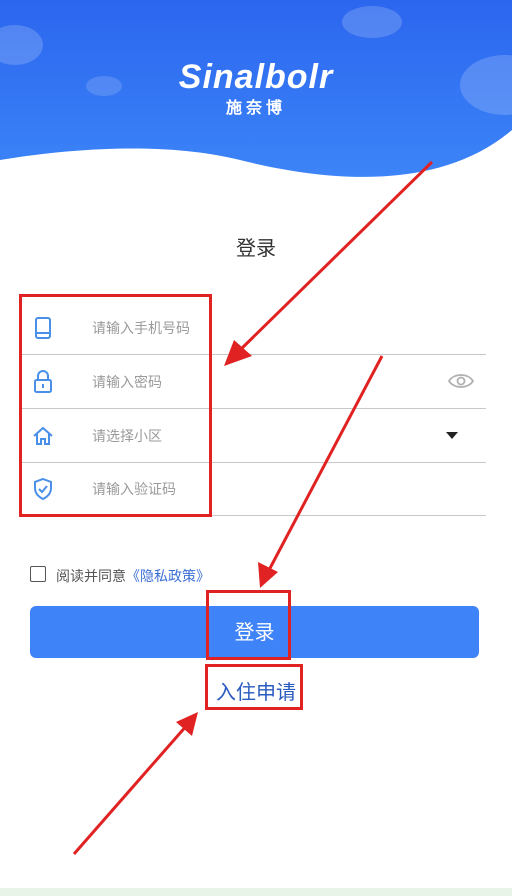 The image size is (512, 896). I want to click on bottom-strip, so click(256, 892).